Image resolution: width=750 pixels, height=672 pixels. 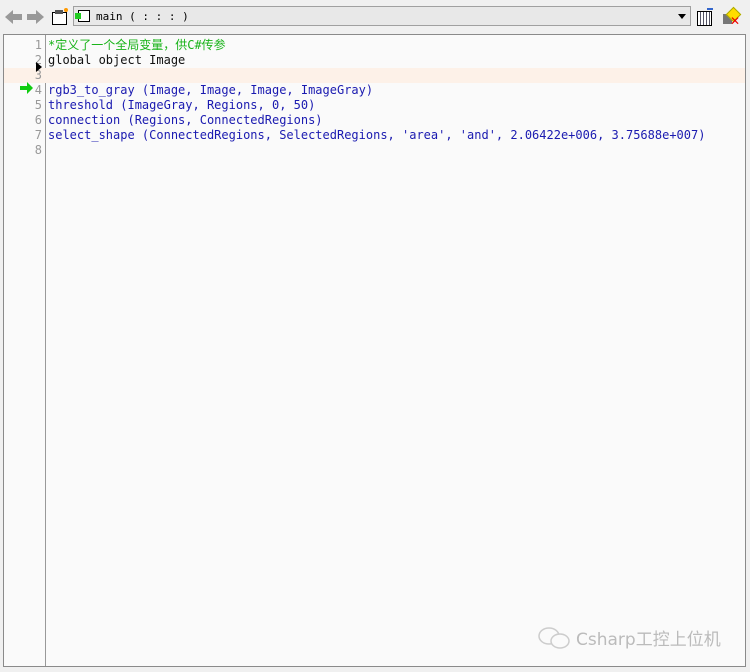 I want to click on code-line: 8, so click(x=374, y=150).